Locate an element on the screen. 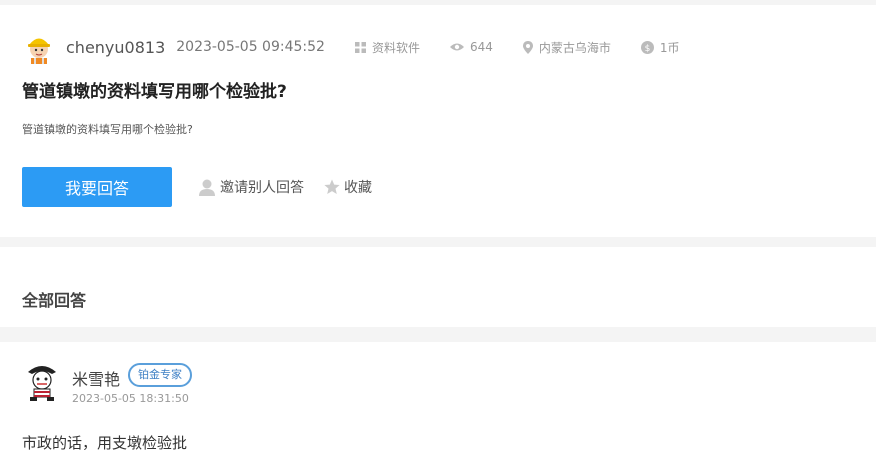  views-count: 644 is located at coordinates (481, 47).